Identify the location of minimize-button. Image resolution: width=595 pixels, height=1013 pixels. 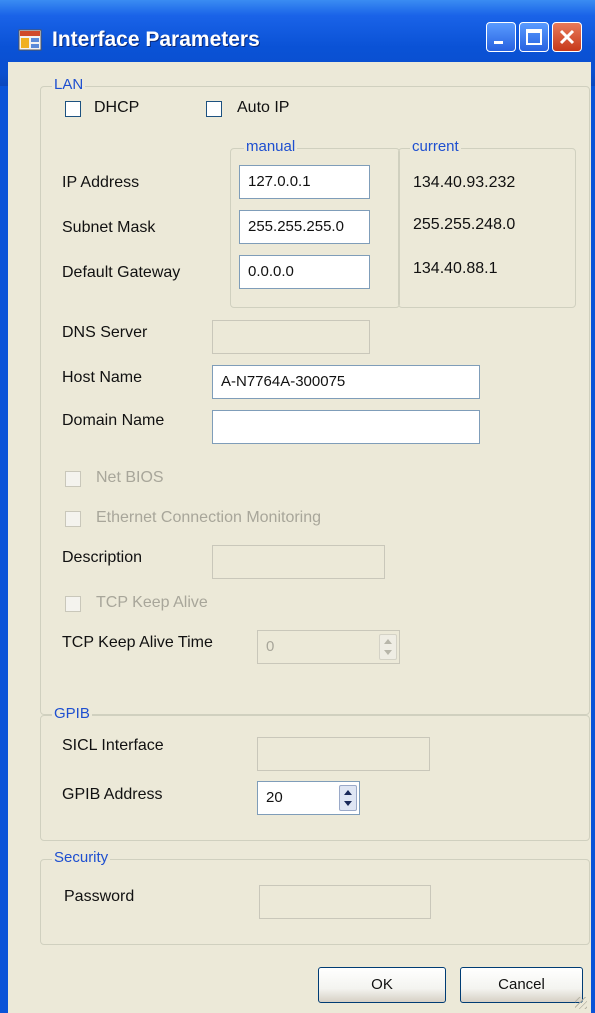
(501, 37).